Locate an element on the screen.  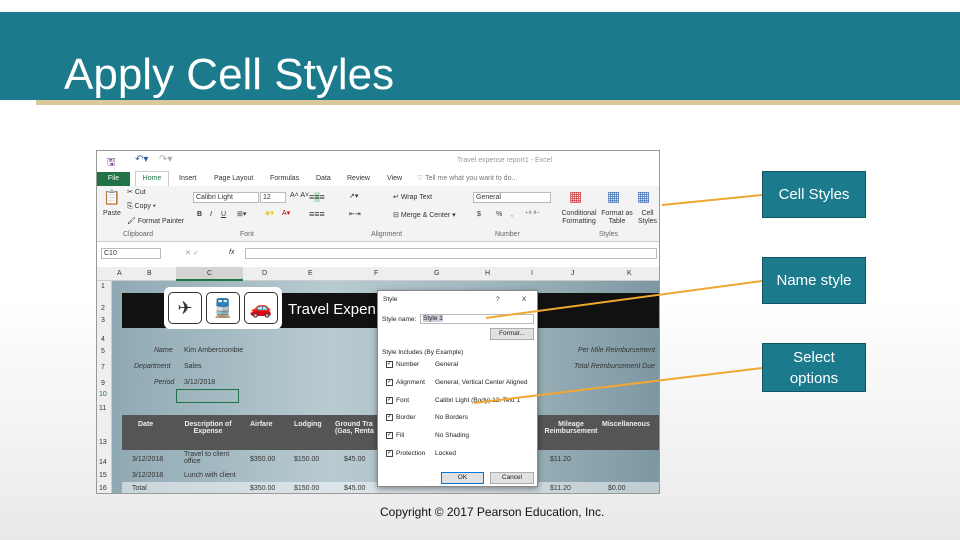
copyright: Copyright © 2017 Pearson Education, Inc. is located at coordinates (492, 512).